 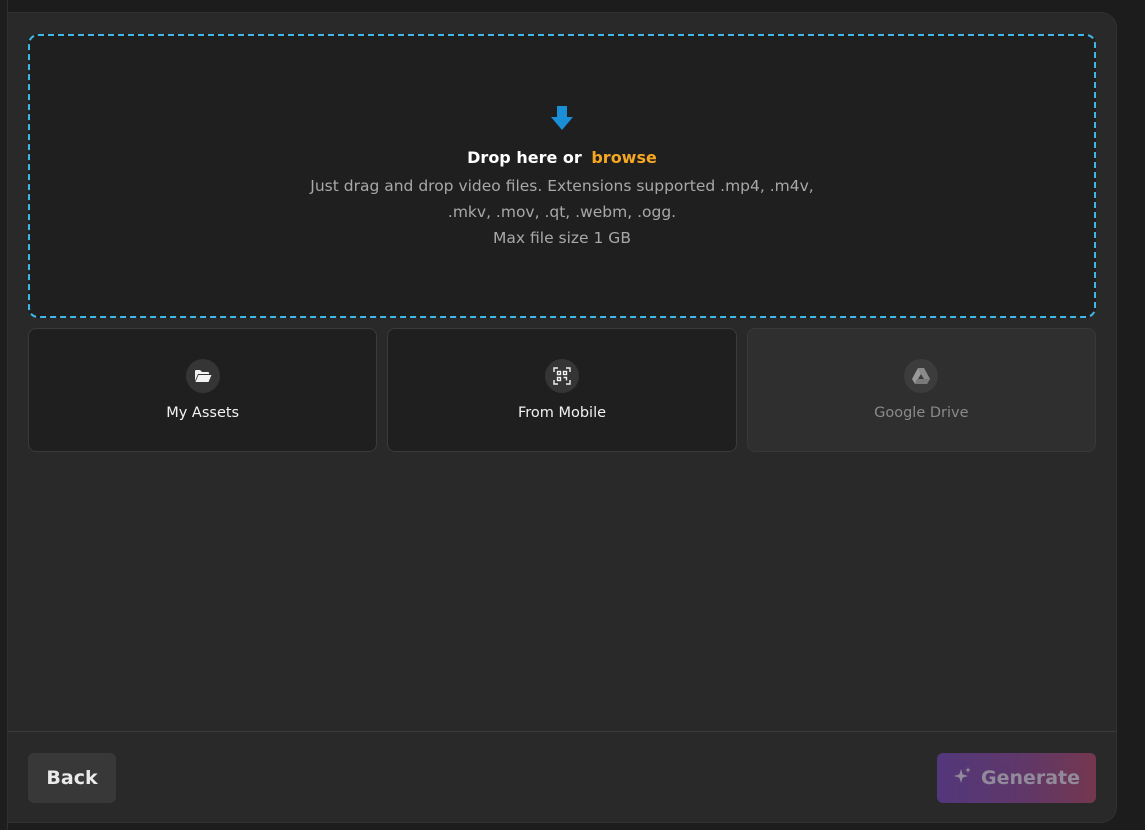 What do you see at coordinates (921, 376) in the screenshot?
I see `google-drive-icon` at bounding box center [921, 376].